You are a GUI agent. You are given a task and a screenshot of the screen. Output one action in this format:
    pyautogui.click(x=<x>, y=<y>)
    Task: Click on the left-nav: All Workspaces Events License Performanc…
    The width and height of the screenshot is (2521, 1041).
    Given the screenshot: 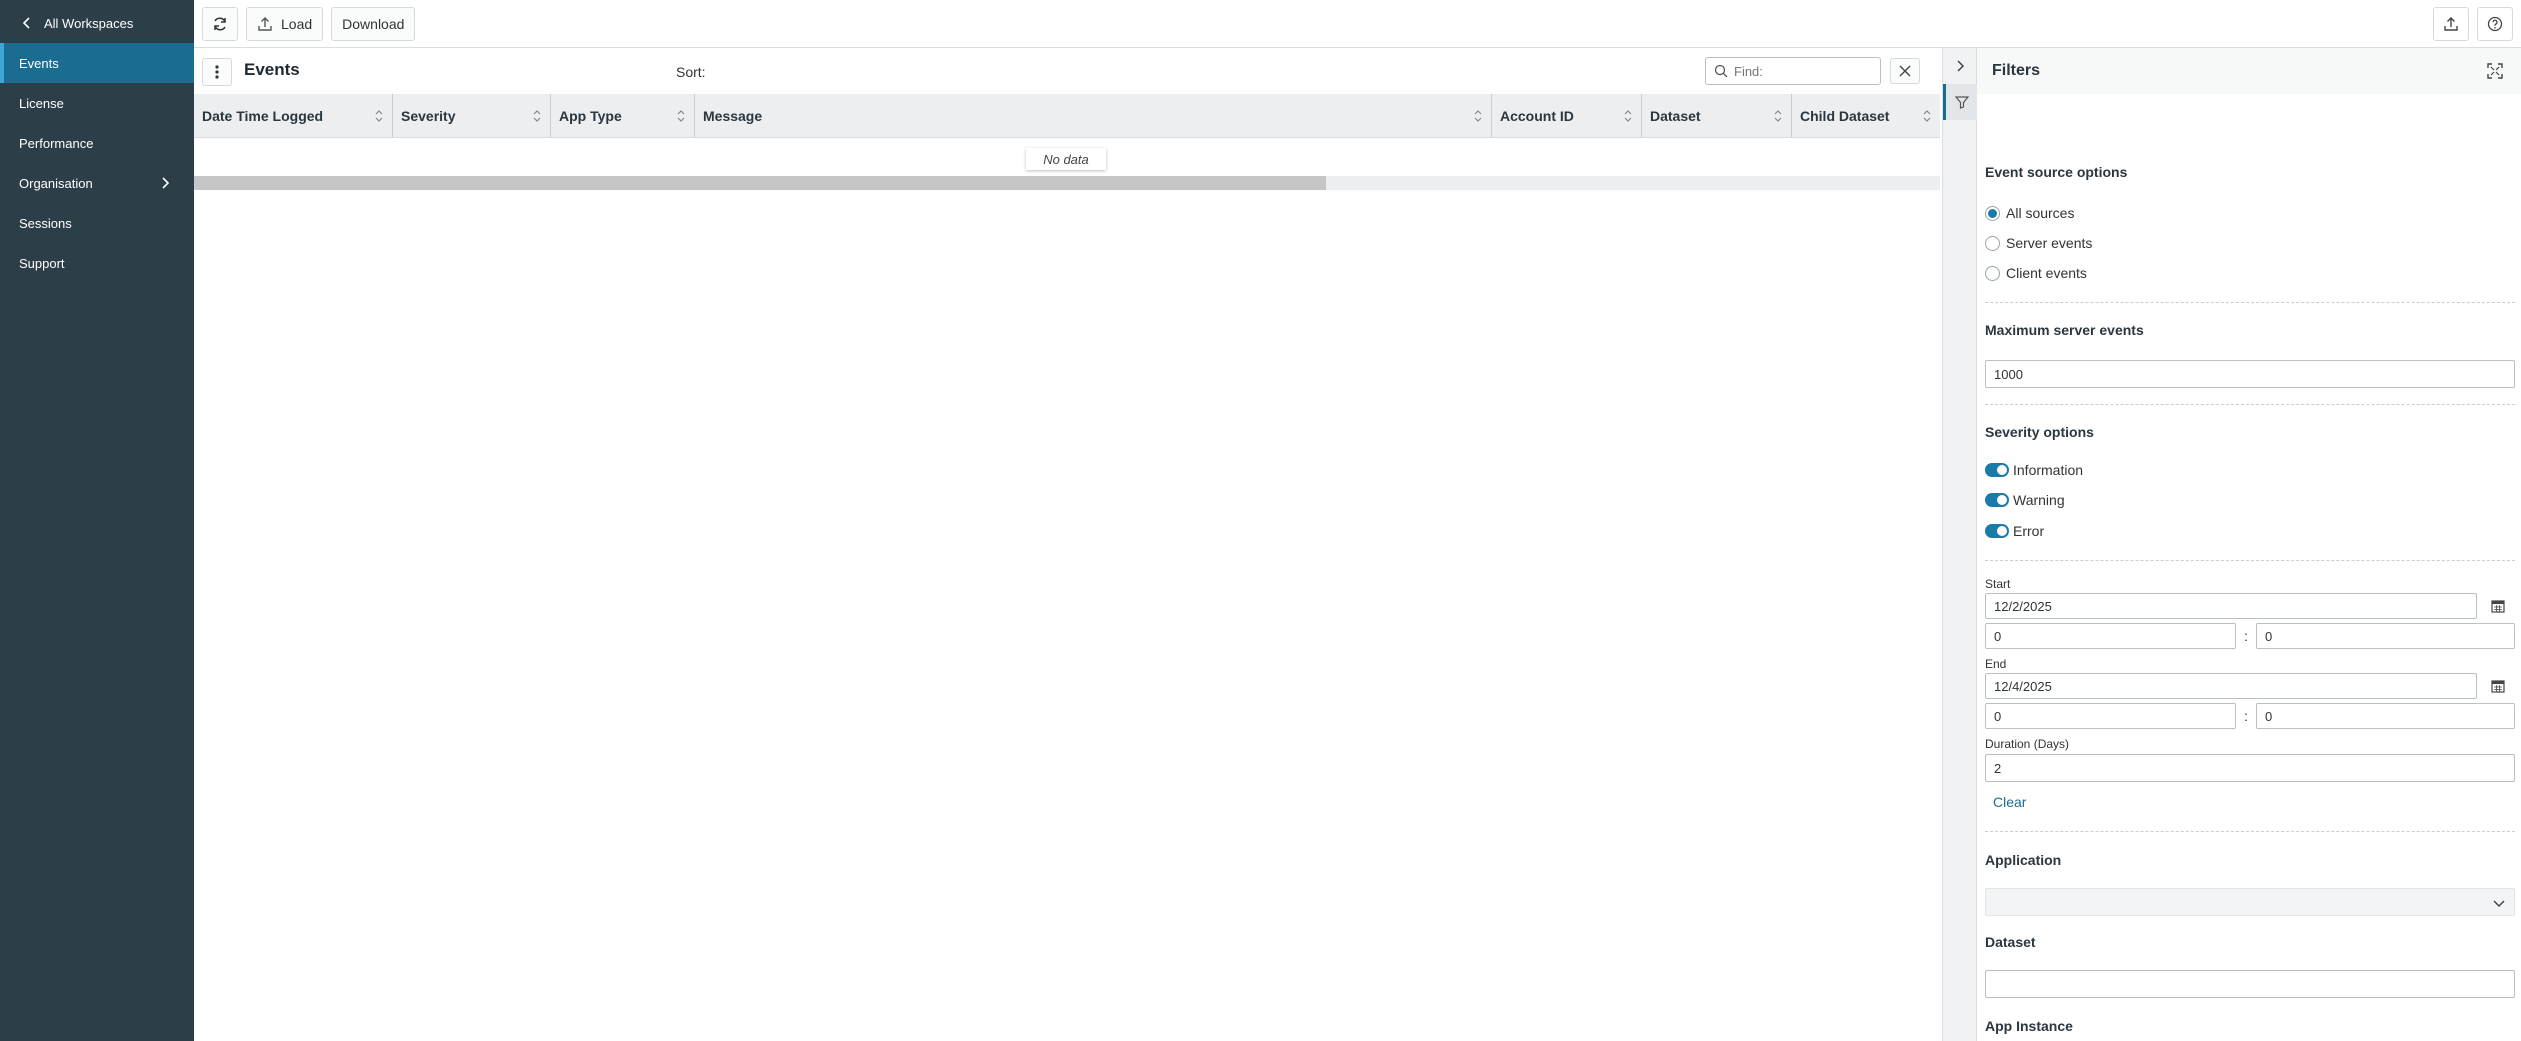 What is the action you would take?
    pyautogui.click(x=97, y=520)
    